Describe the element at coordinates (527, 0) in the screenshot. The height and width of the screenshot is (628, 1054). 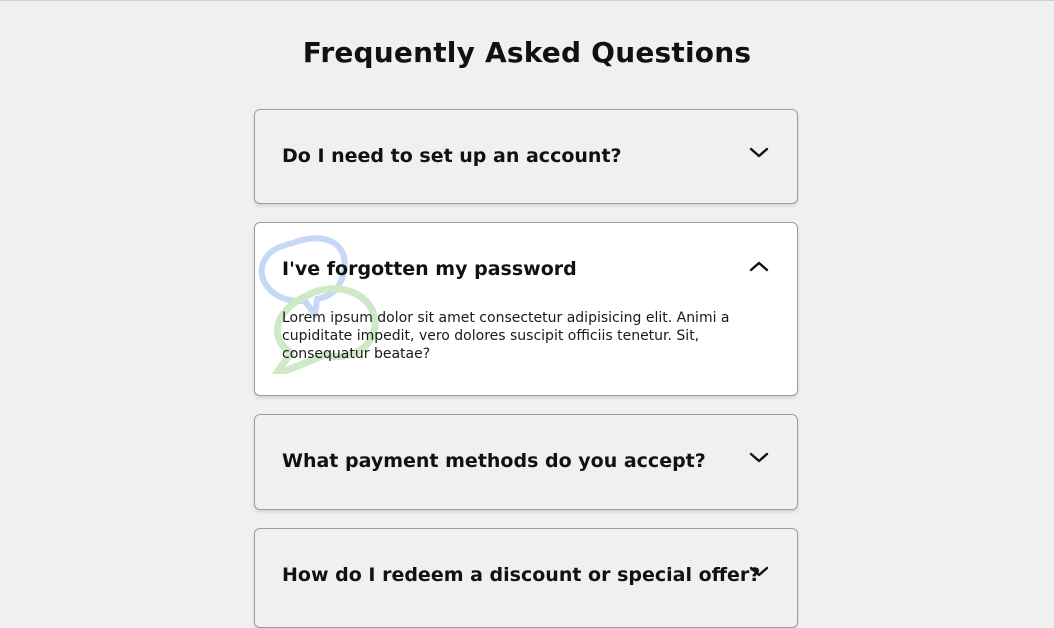
I see `top-divider` at that location.